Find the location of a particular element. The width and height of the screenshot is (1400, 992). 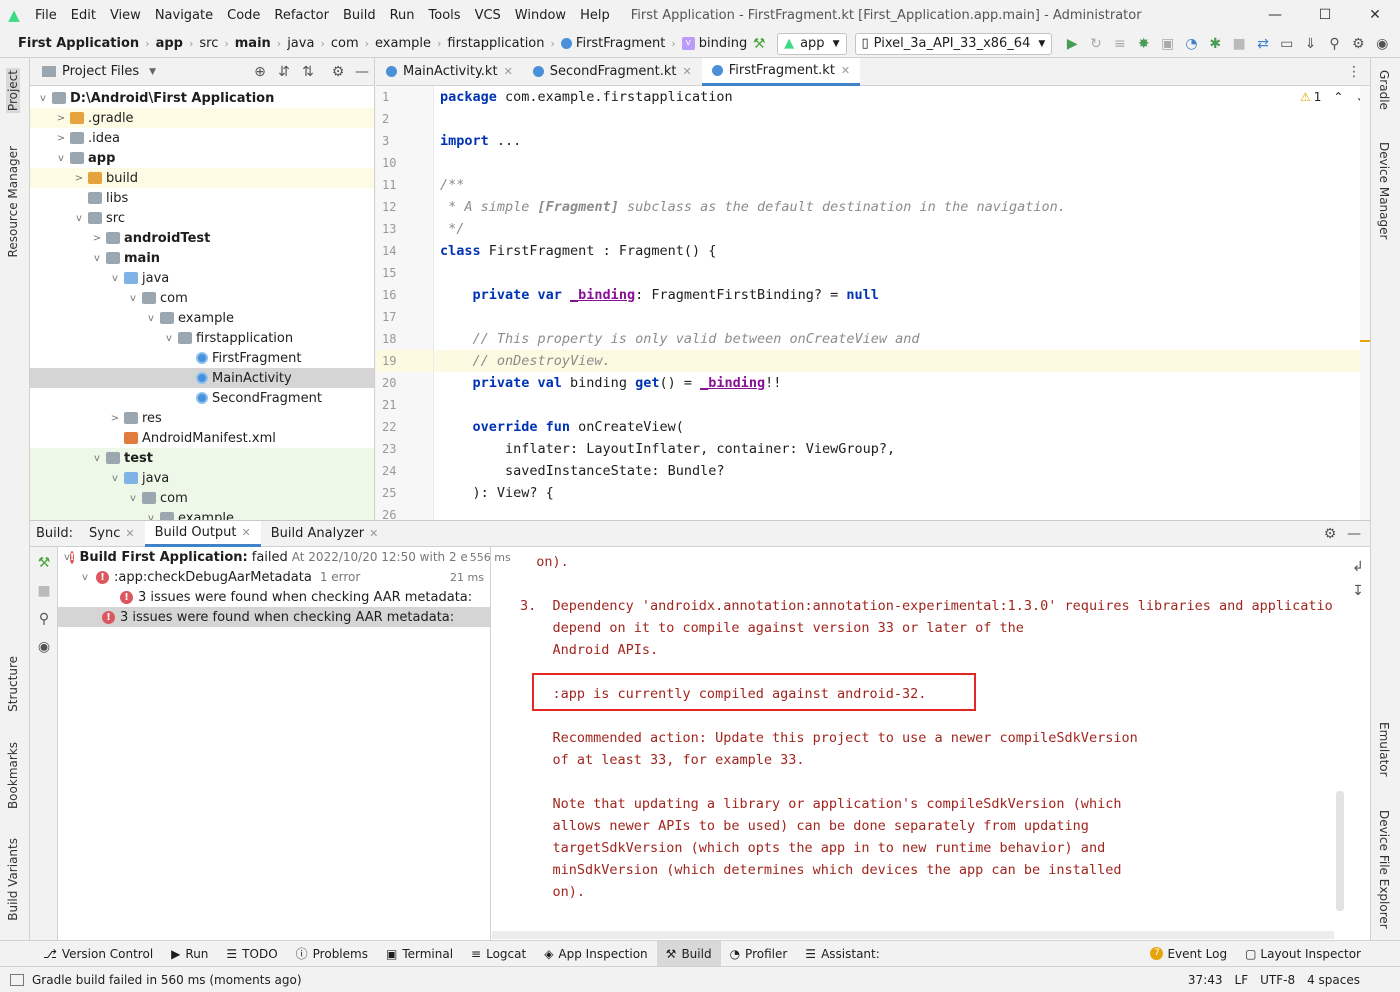

build-output-hscrollbar is located at coordinates (913, 935).